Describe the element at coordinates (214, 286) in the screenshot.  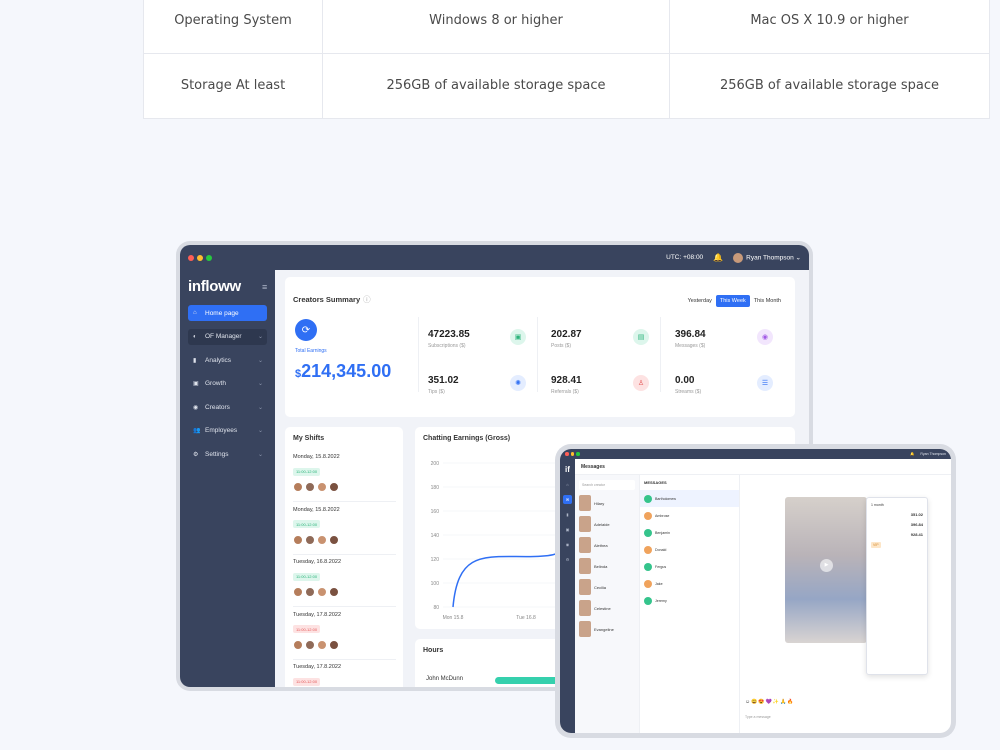
I see `brand-name: infloww` at that location.